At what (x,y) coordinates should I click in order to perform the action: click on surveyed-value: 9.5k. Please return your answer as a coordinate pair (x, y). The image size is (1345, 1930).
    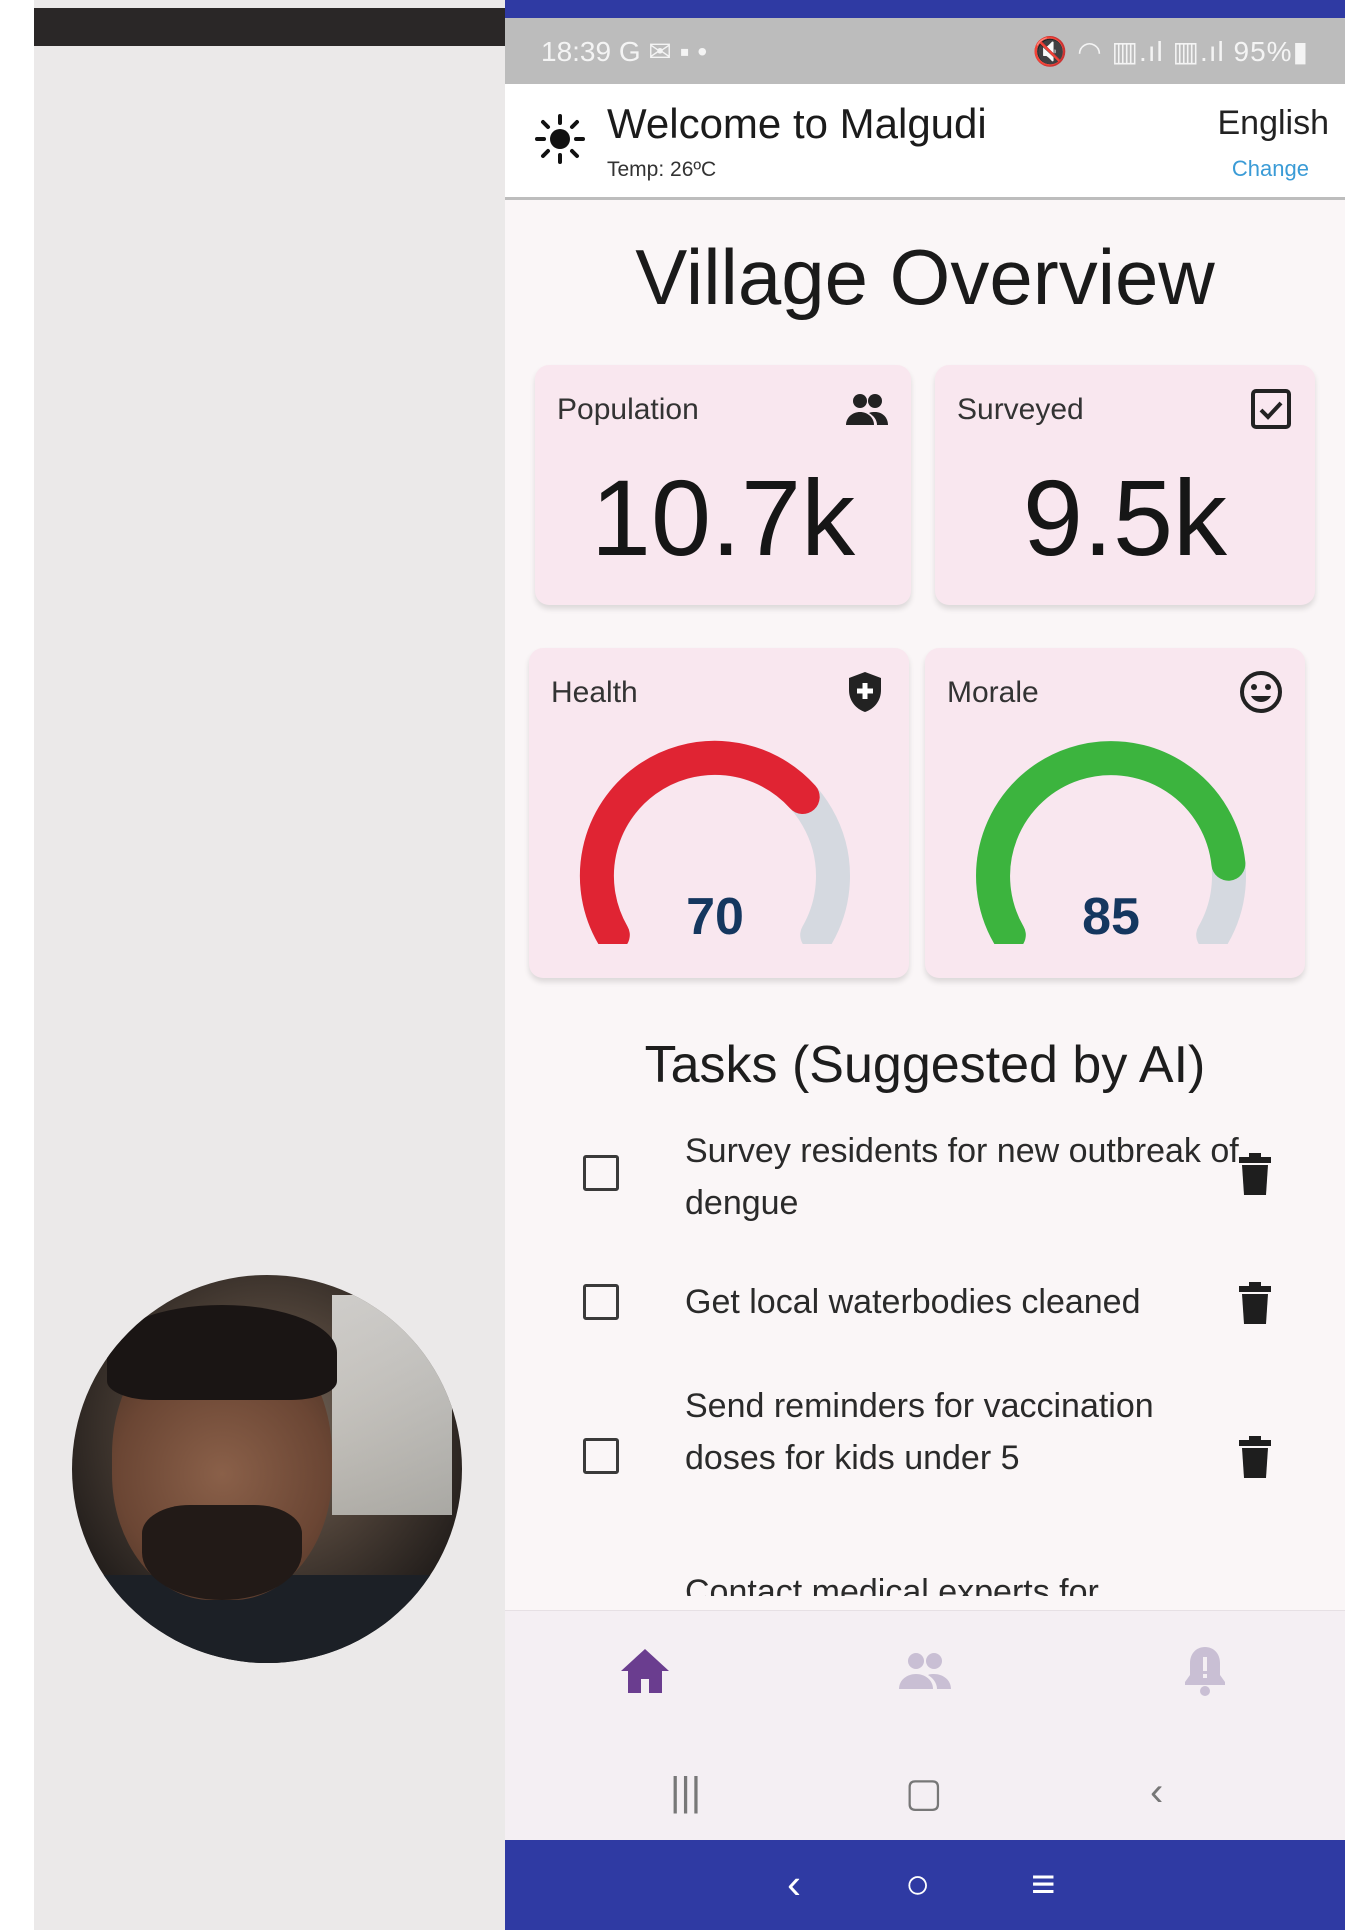
    Looking at the image, I should click on (1125, 517).